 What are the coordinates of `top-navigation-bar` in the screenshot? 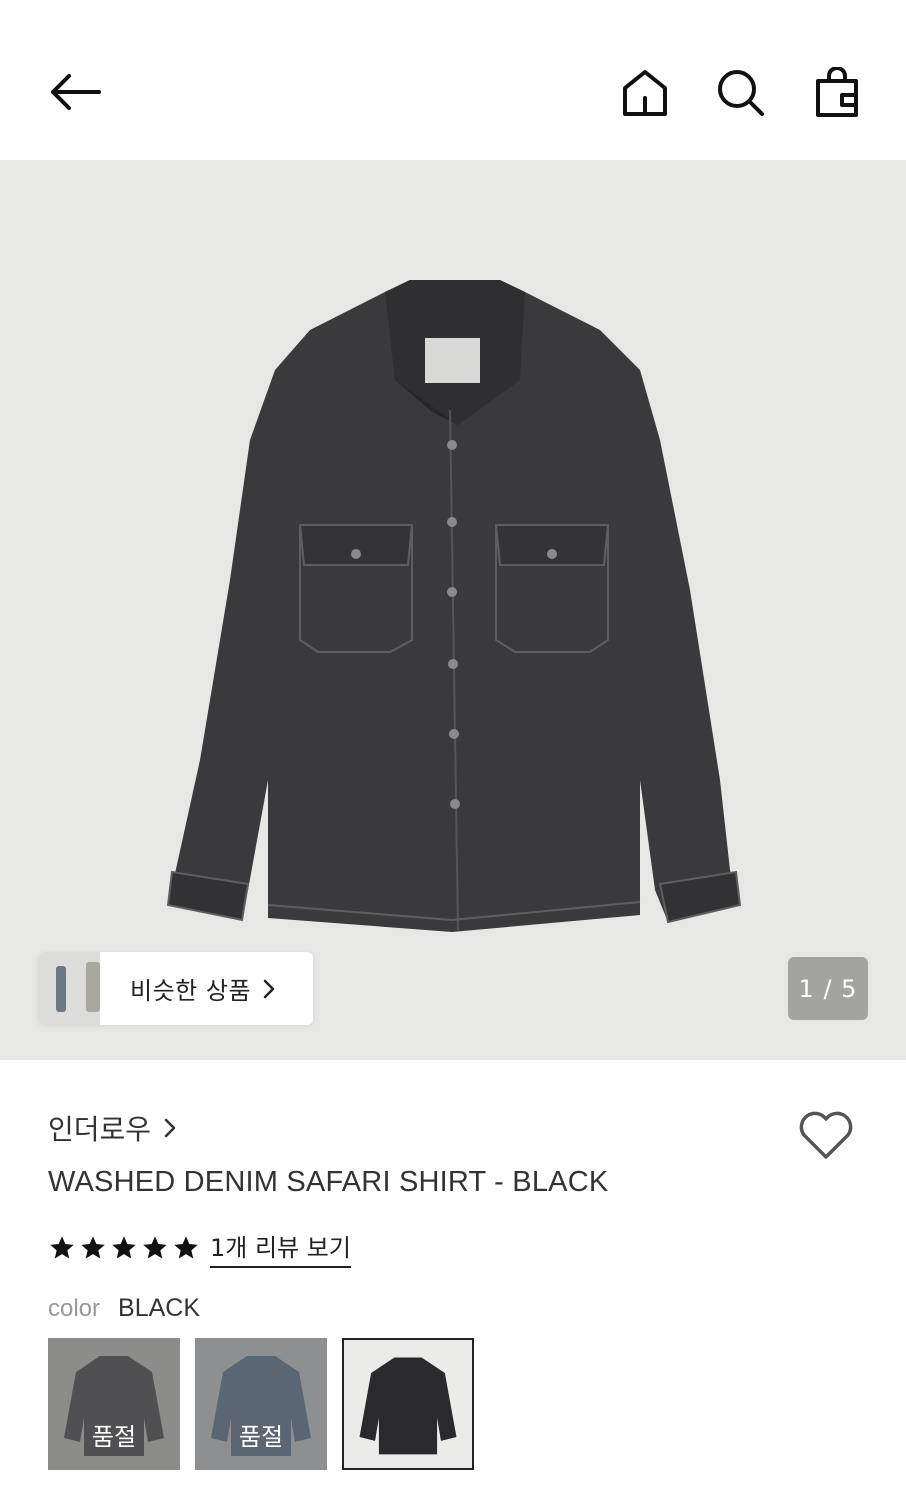 It's located at (453, 80).